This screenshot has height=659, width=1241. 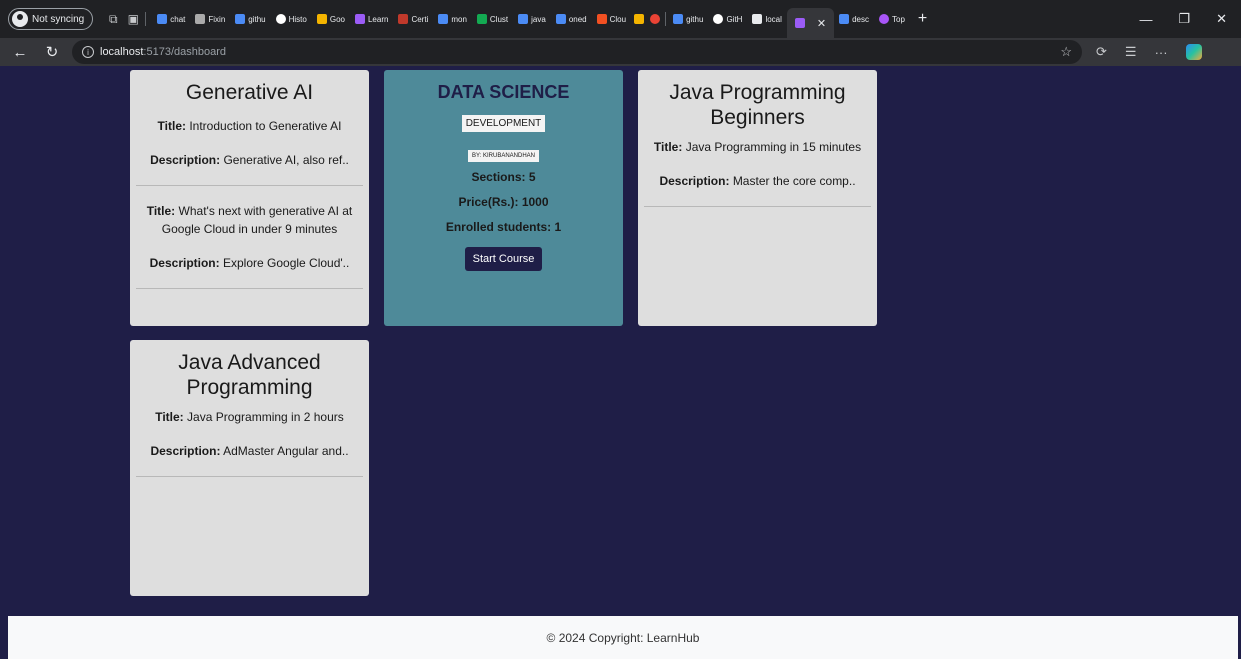 What do you see at coordinates (171, 19) in the screenshot?
I see `tab: chat` at bounding box center [171, 19].